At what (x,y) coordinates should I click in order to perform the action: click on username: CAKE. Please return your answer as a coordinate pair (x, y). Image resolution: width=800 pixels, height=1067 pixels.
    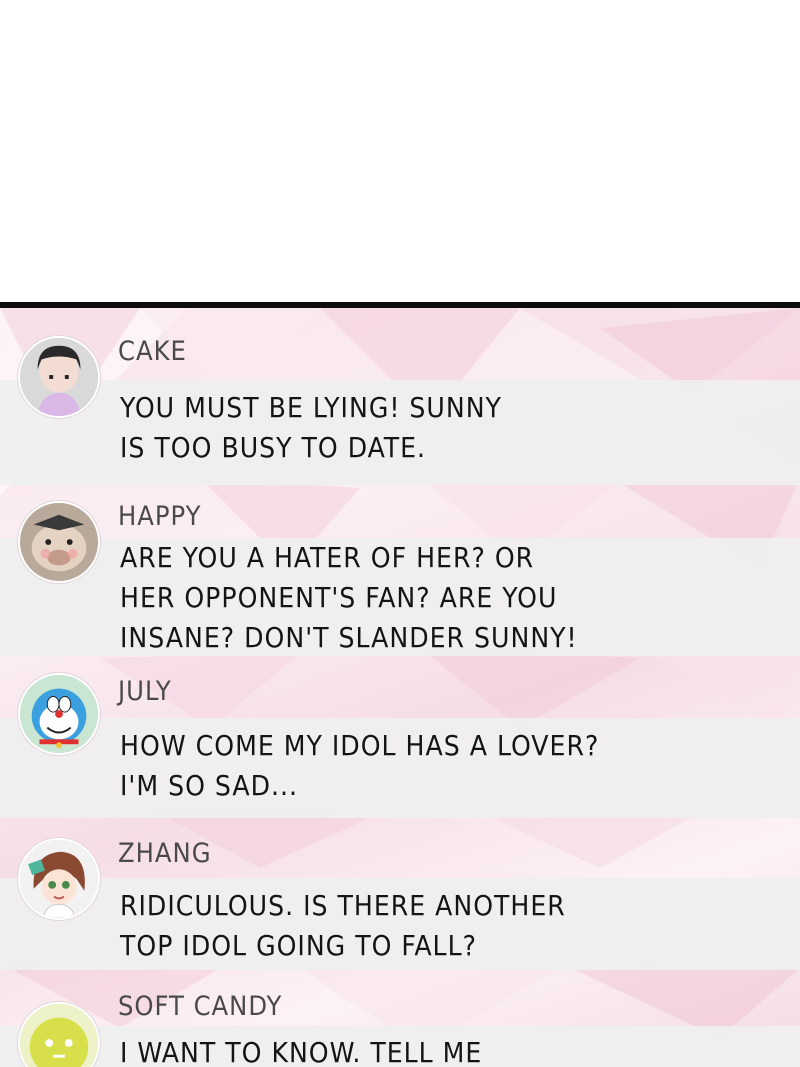
    Looking at the image, I should click on (152, 351).